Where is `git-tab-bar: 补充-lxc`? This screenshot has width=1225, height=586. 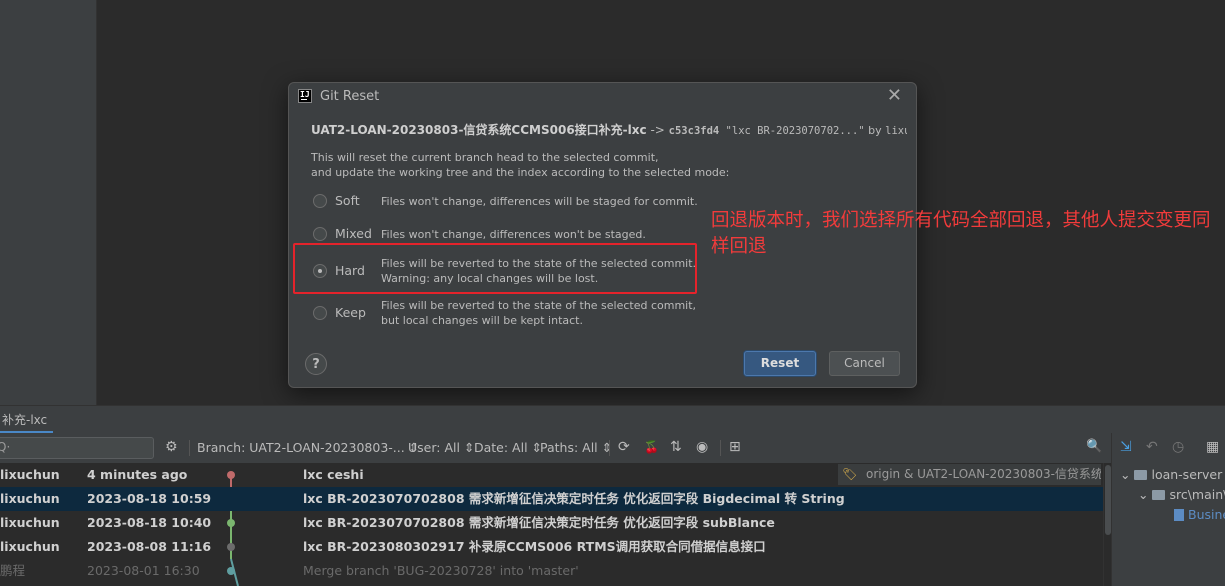
git-tab-bar: 补充-lxc is located at coordinates (612, 419).